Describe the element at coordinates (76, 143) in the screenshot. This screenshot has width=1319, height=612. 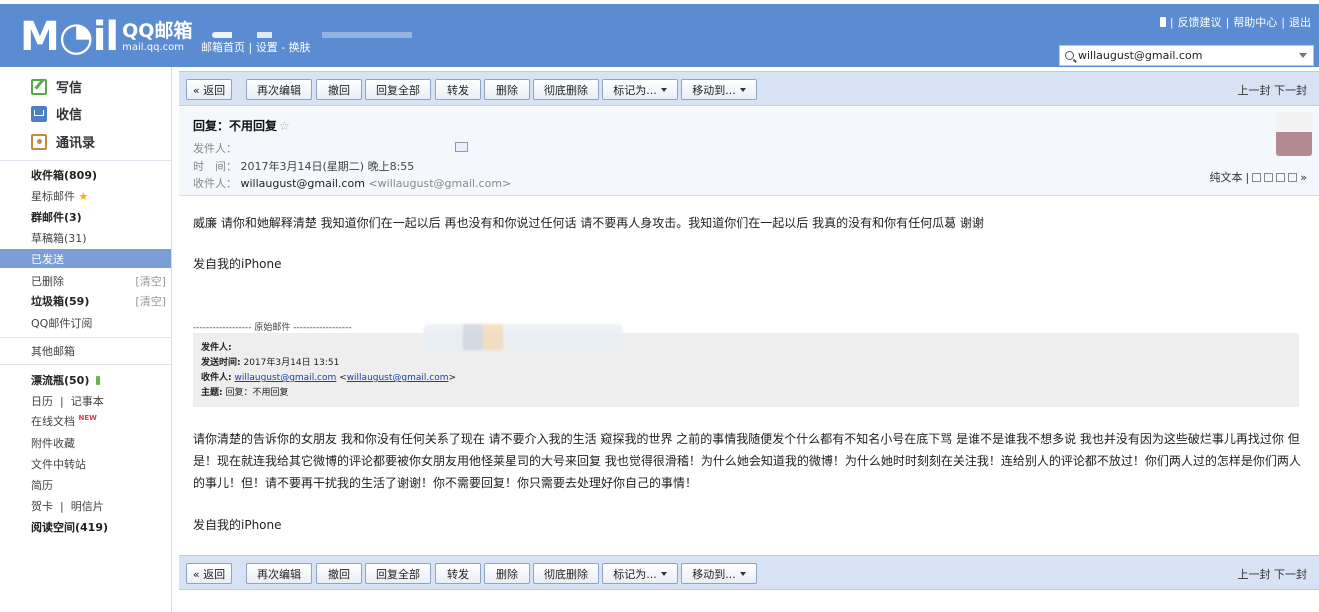
I see `contacts-label: 通讯录` at that location.